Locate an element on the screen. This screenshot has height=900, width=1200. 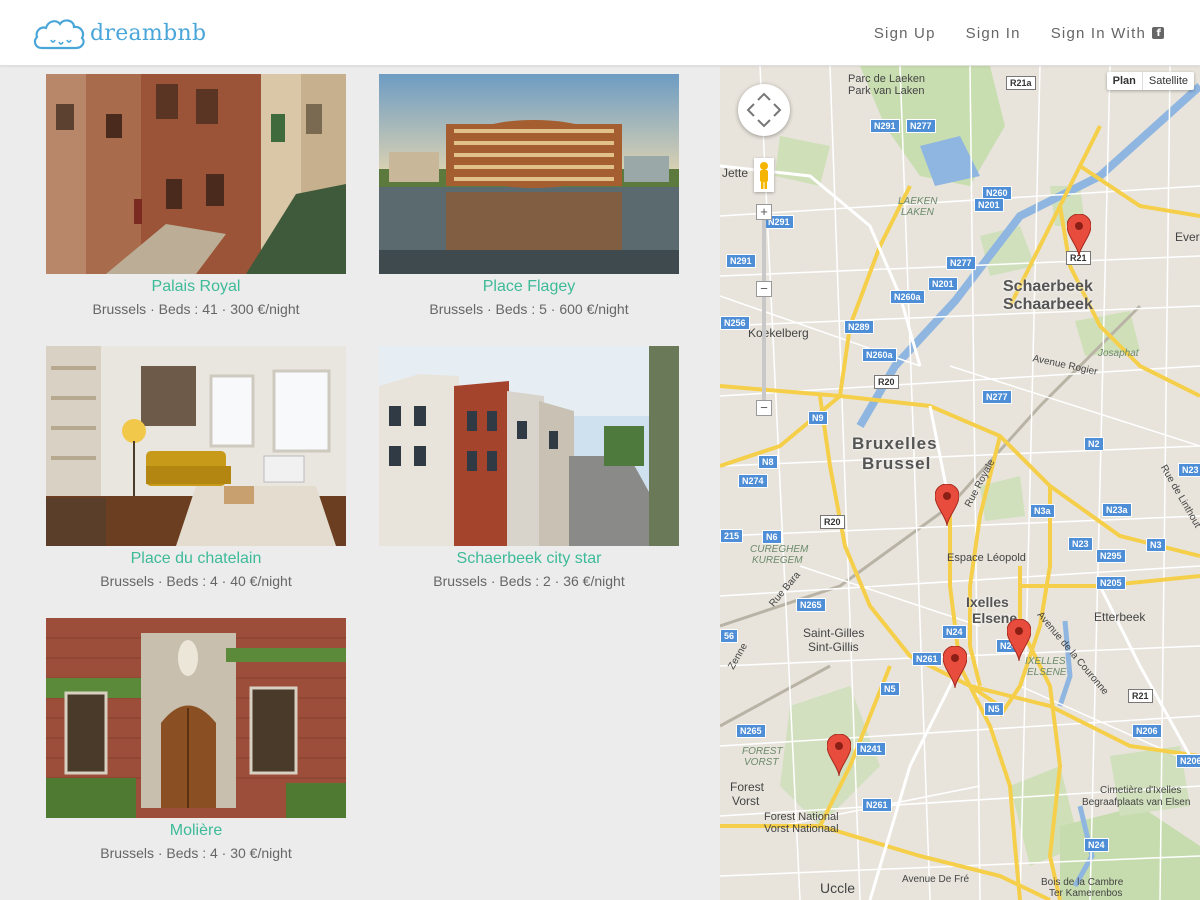
nav-links: Sign Up Sign In Sign In With f is located at coordinates (1004, 33).